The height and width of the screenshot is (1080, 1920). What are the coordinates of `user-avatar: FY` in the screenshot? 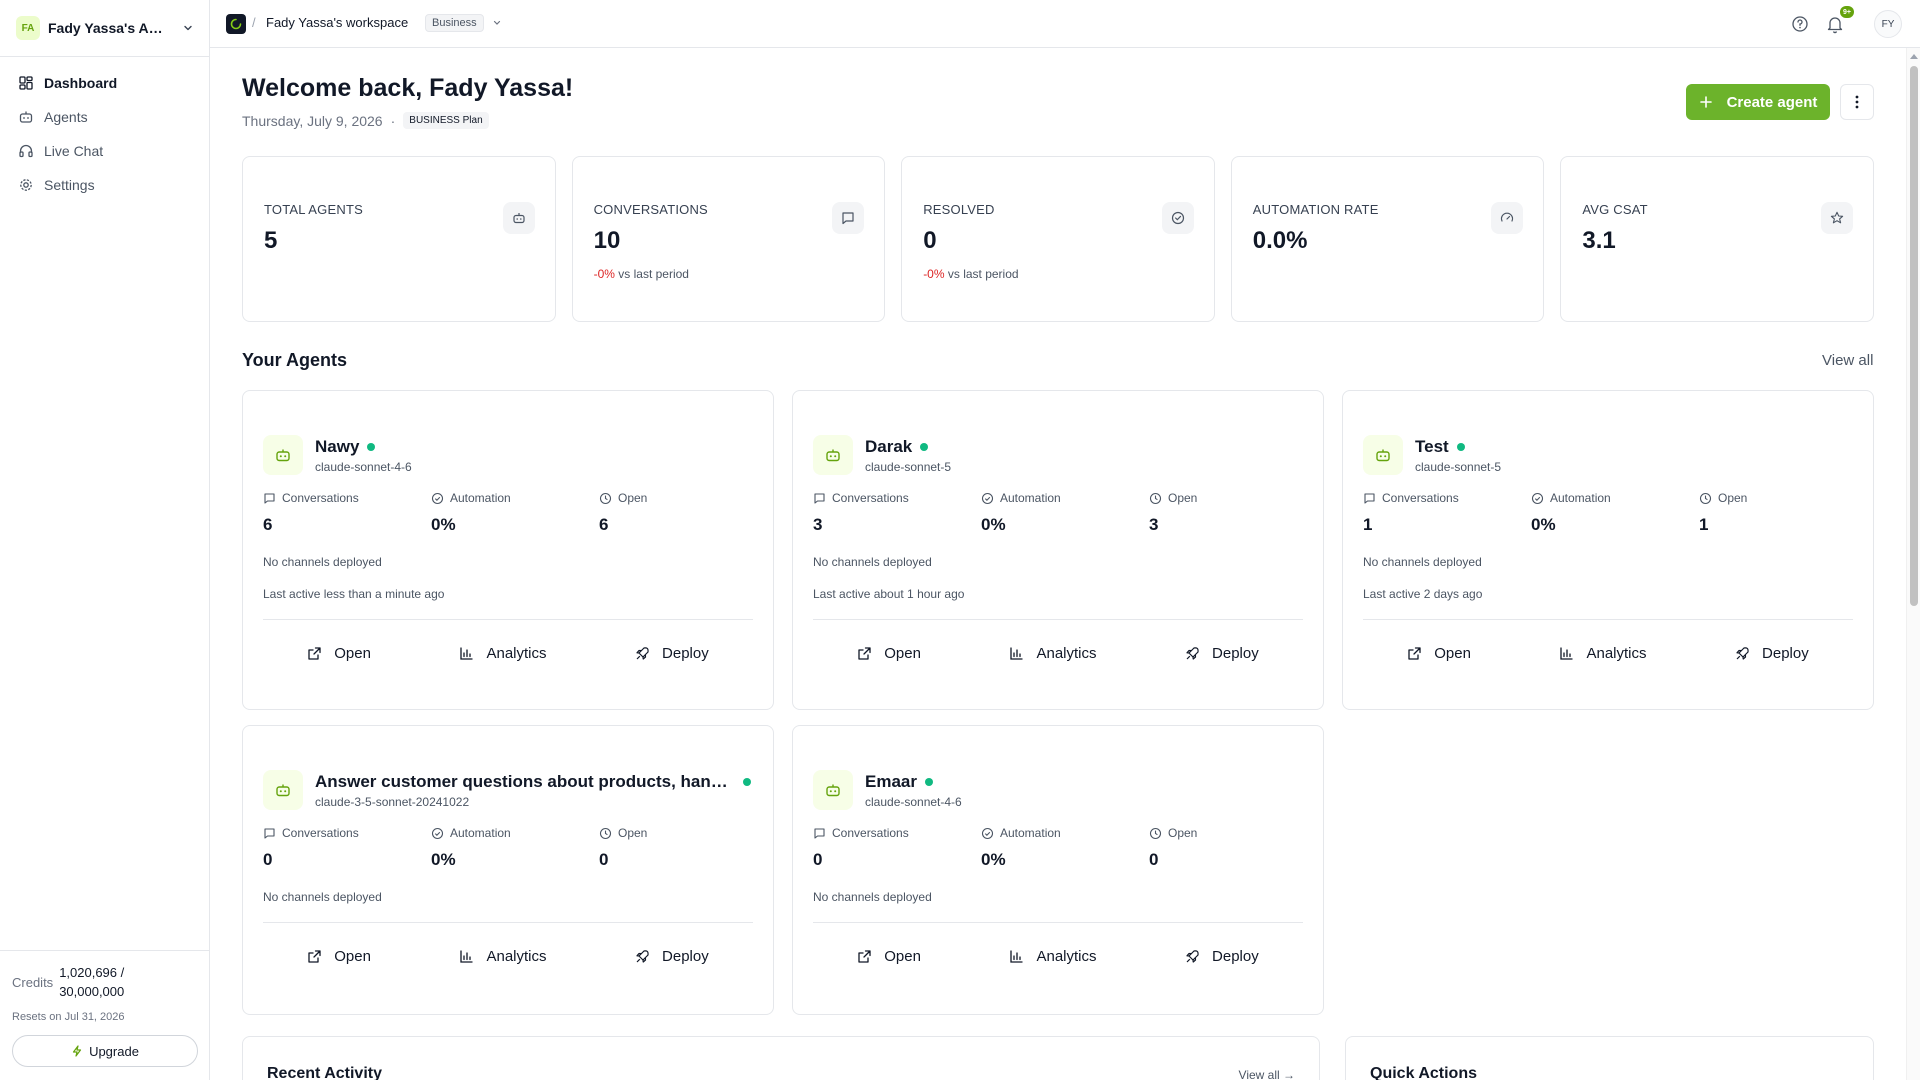 It's located at (1888, 24).